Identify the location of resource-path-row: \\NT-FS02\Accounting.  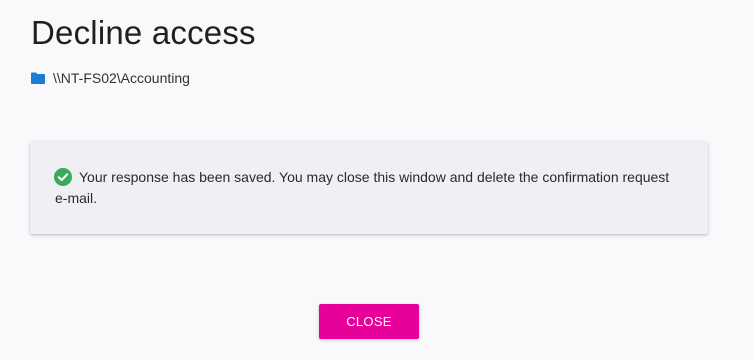
(110, 78).